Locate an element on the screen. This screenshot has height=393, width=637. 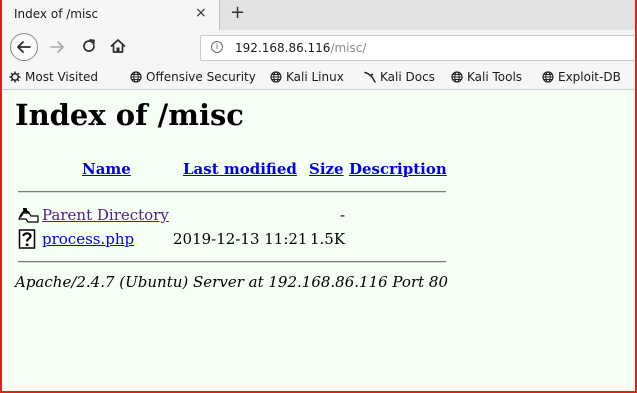
bookmark-label: Kali Tools is located at coordinates (495, 77).